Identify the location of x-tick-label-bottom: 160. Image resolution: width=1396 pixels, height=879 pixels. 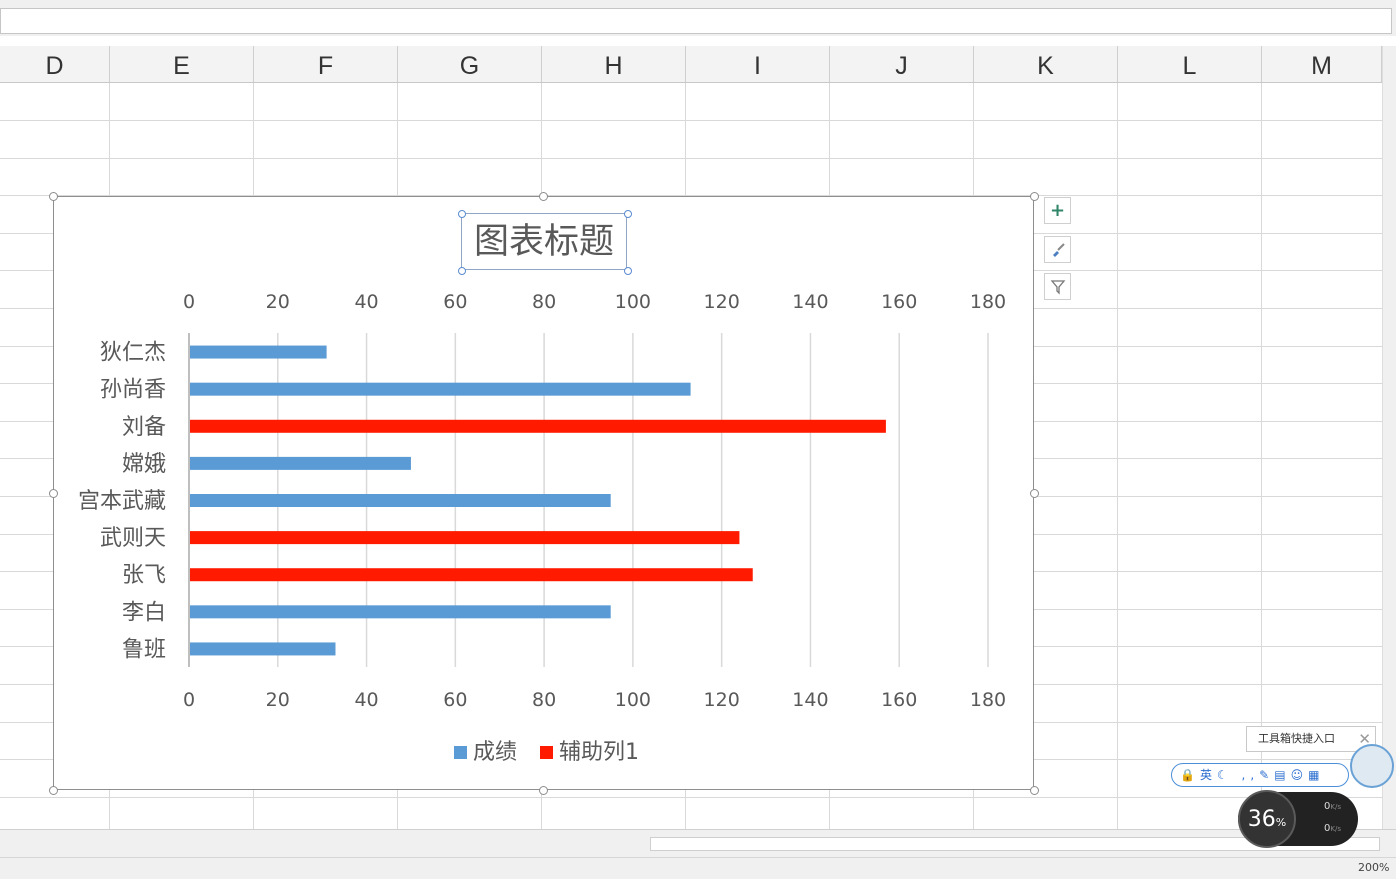
(899, 700).